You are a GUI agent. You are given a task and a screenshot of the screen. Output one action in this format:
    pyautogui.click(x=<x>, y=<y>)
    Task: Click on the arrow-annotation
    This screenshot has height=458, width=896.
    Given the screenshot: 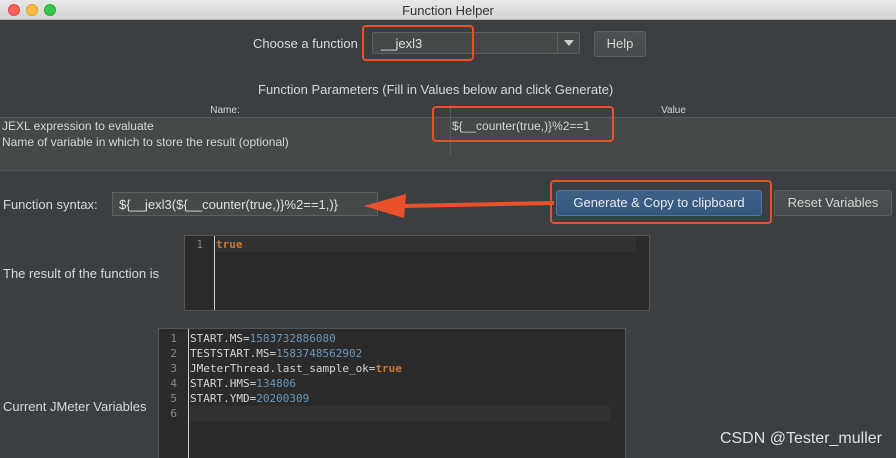 What is the action you would take?
    pyautogui.click(x=459, y=206)
    